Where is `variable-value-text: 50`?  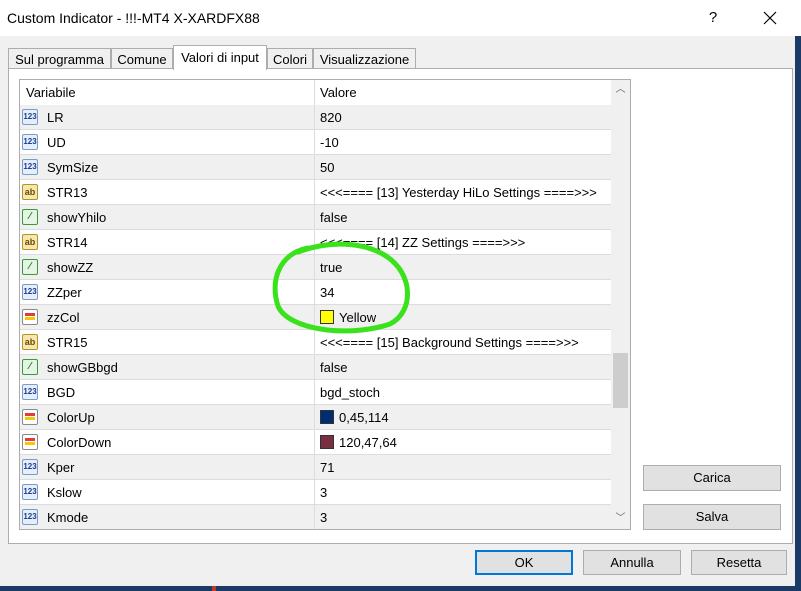 variable-value-text: 50 is located at coordinates (327, 167).